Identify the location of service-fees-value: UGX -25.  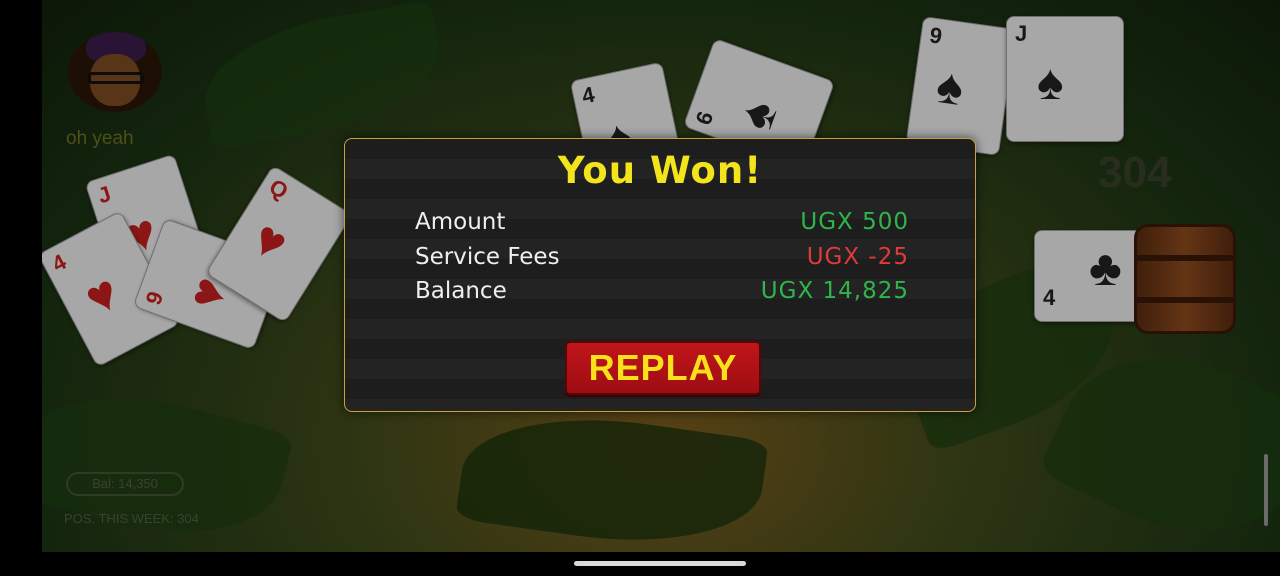
(857, 257).